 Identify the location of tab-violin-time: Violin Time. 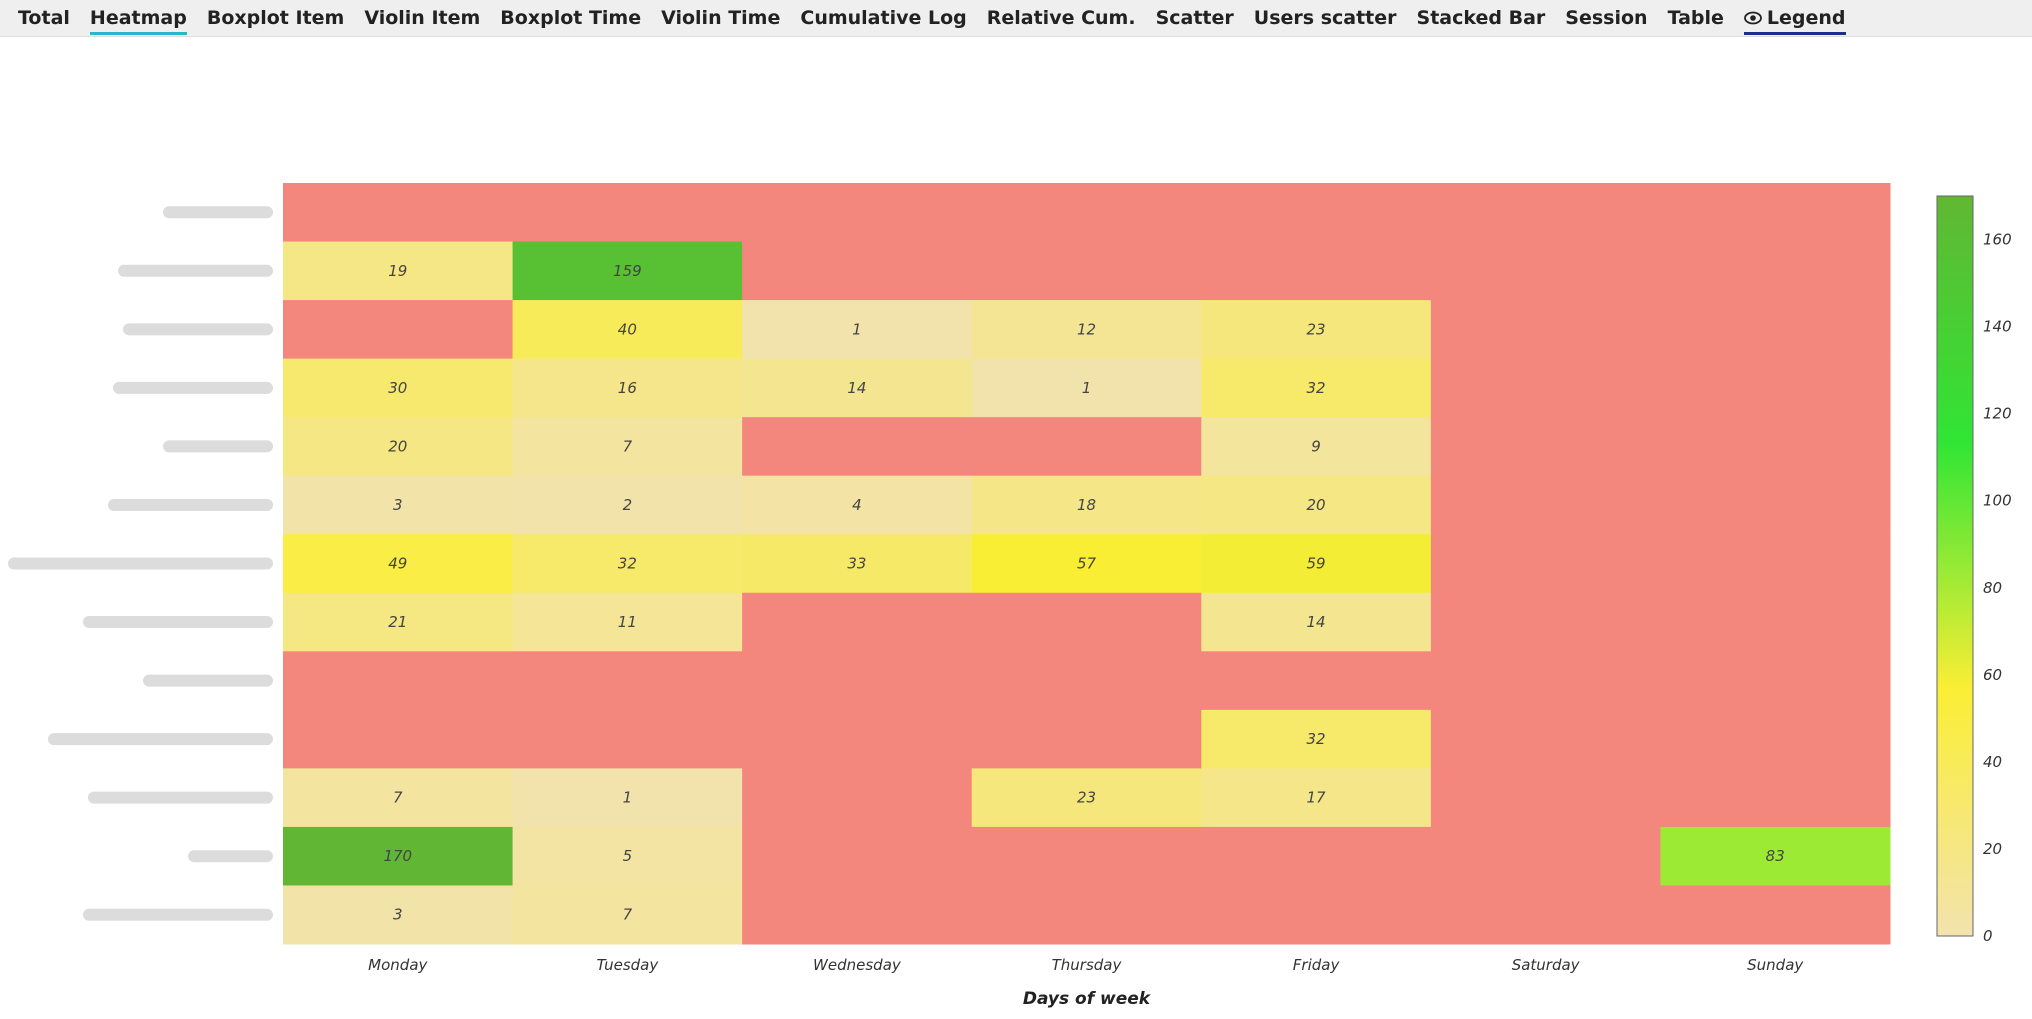
(720, 18).